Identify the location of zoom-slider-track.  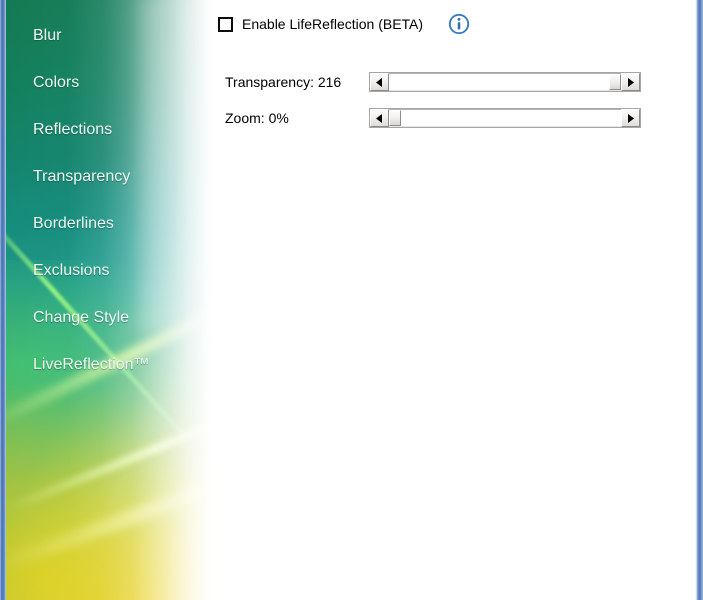
(505, 118).